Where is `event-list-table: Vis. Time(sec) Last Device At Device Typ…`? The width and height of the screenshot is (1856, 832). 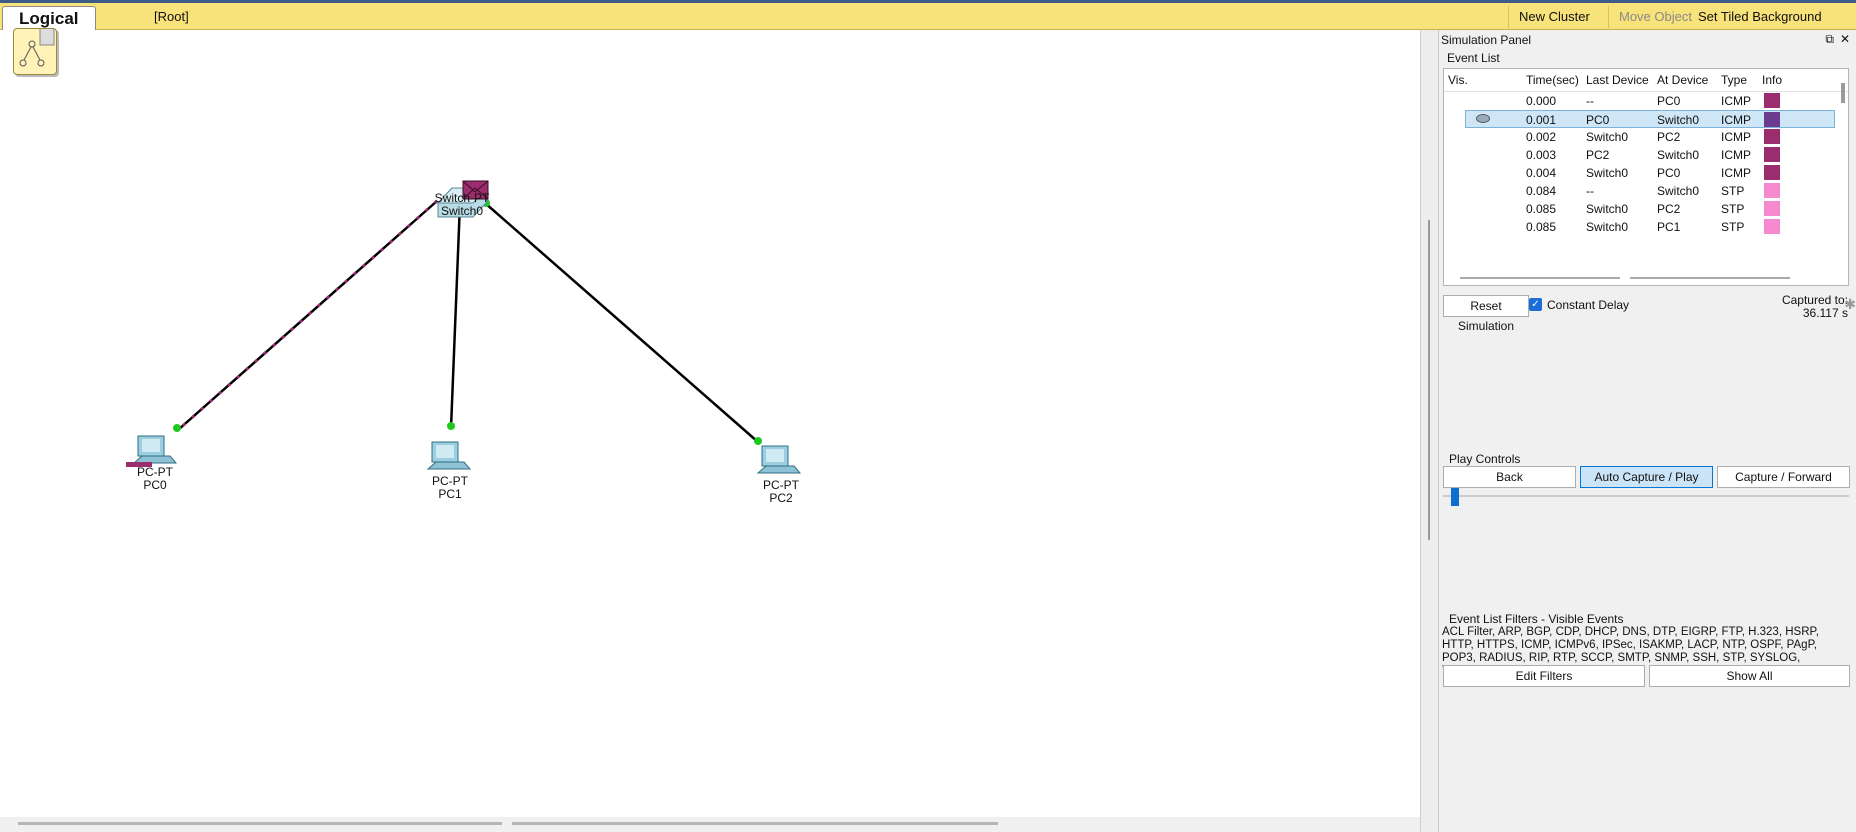
event-list-table: Vis. Time(sec) Last Device At Device Typ… is located at coordinates (1646, 177).